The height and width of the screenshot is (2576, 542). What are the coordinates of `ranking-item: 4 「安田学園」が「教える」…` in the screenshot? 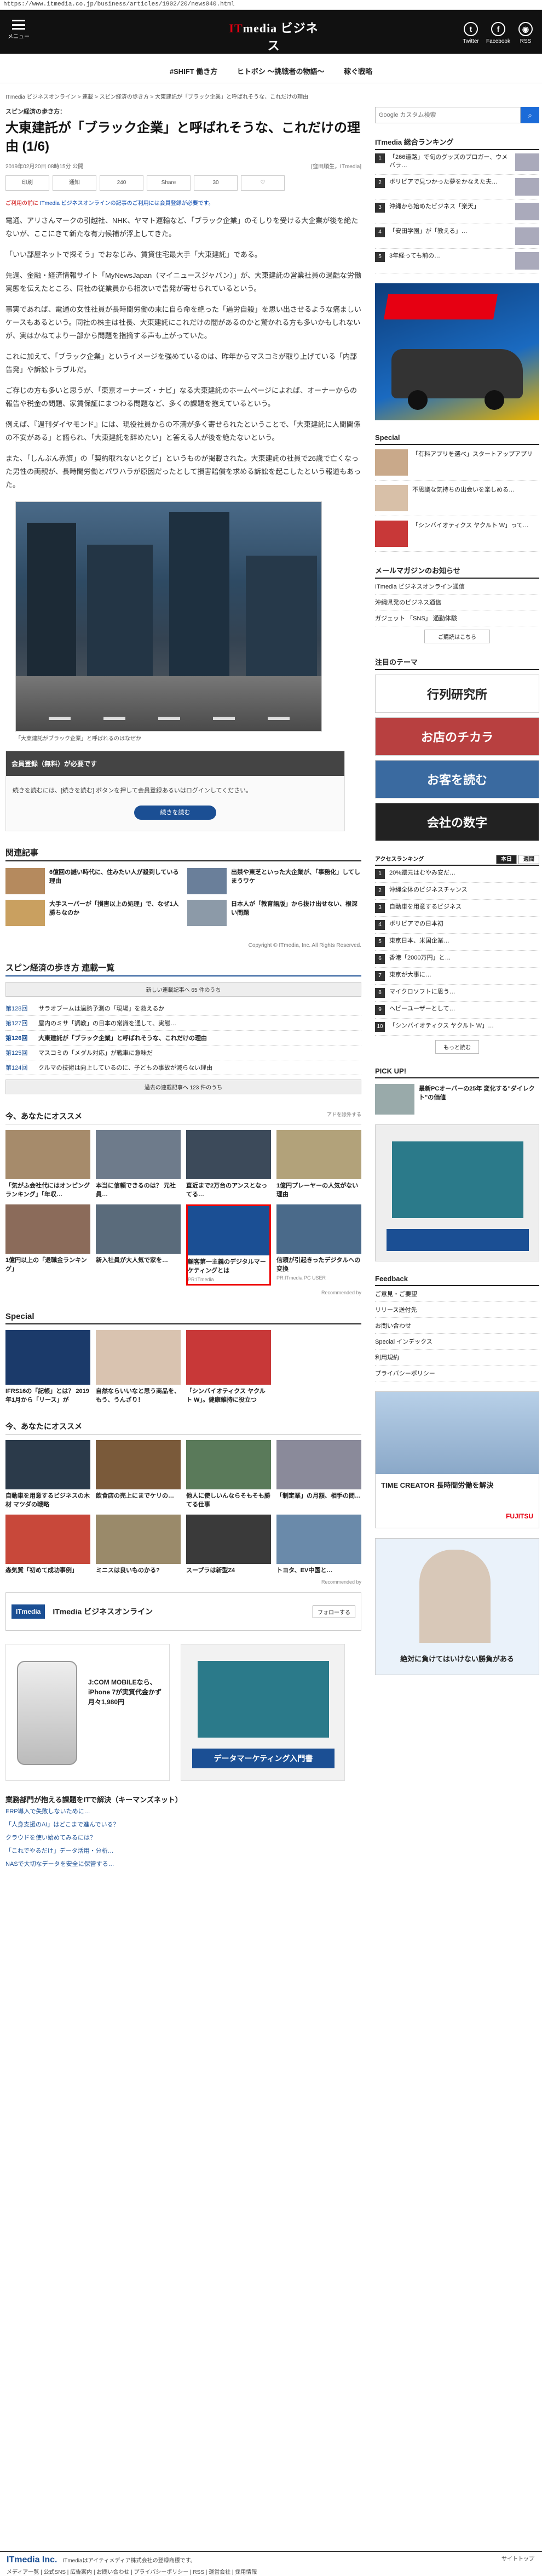 It's located at (457, 237).